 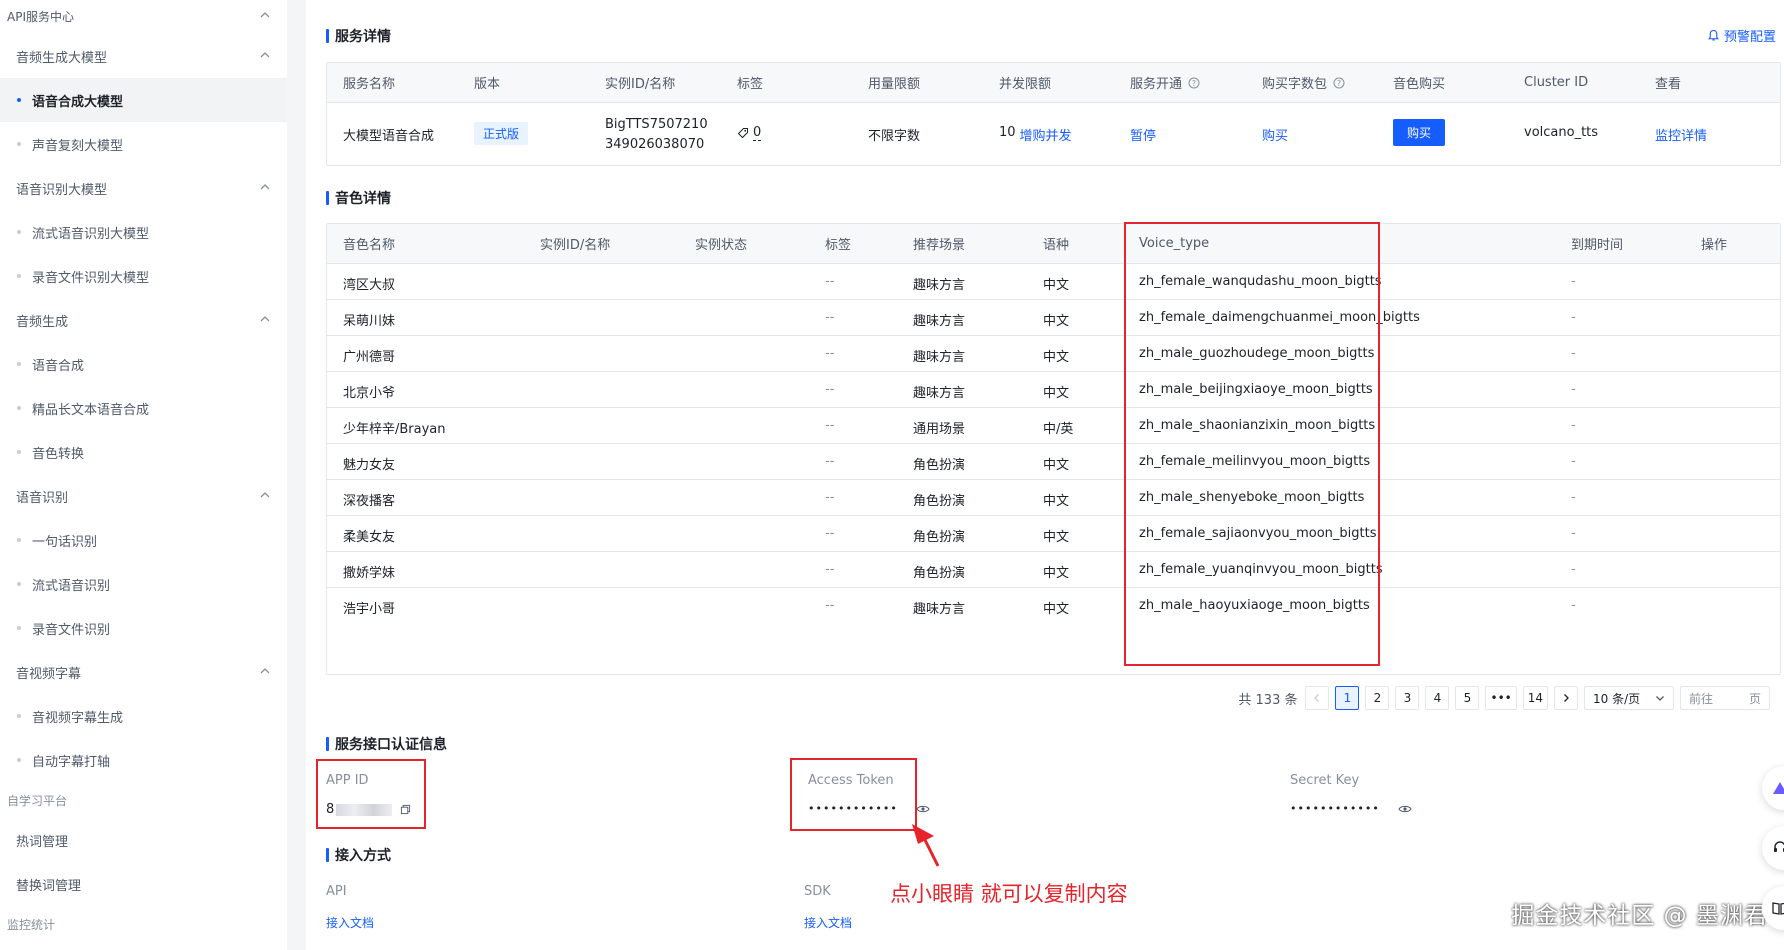 I want to click on sidebar-section-audio-gen-llm: 音频生成大模型, so click(x=143, y=56).